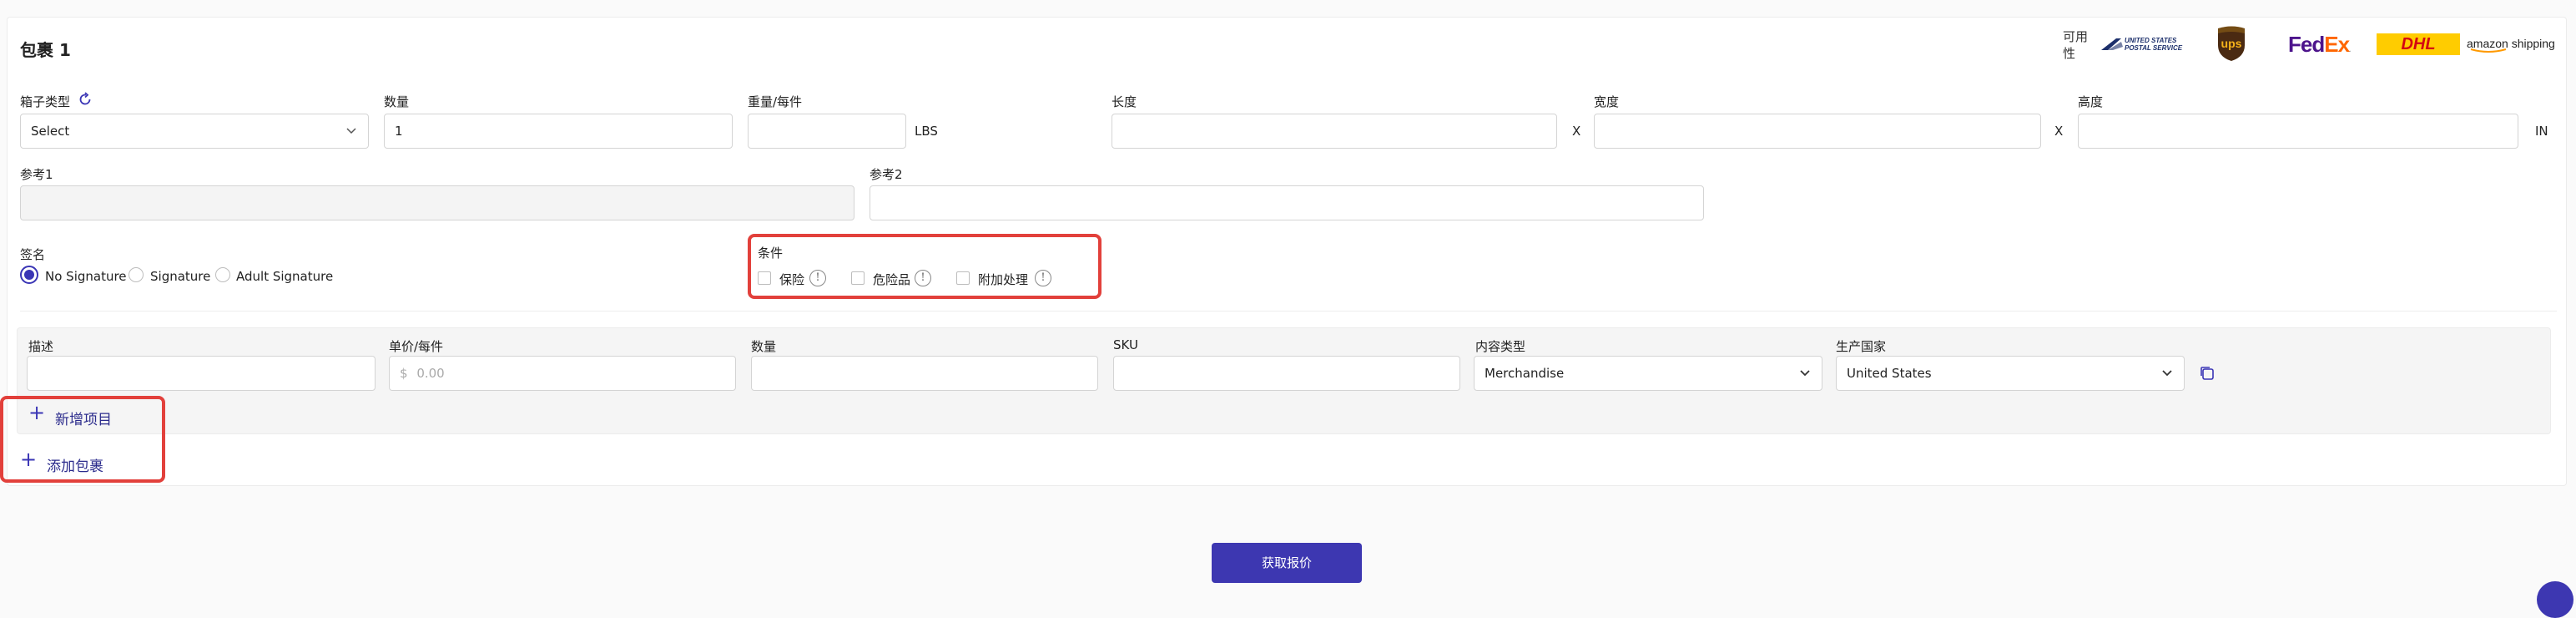 The height and width of the screenshot is (618, 2576). I want to click on add-item-button: + 新增项目, so click(86, 415).